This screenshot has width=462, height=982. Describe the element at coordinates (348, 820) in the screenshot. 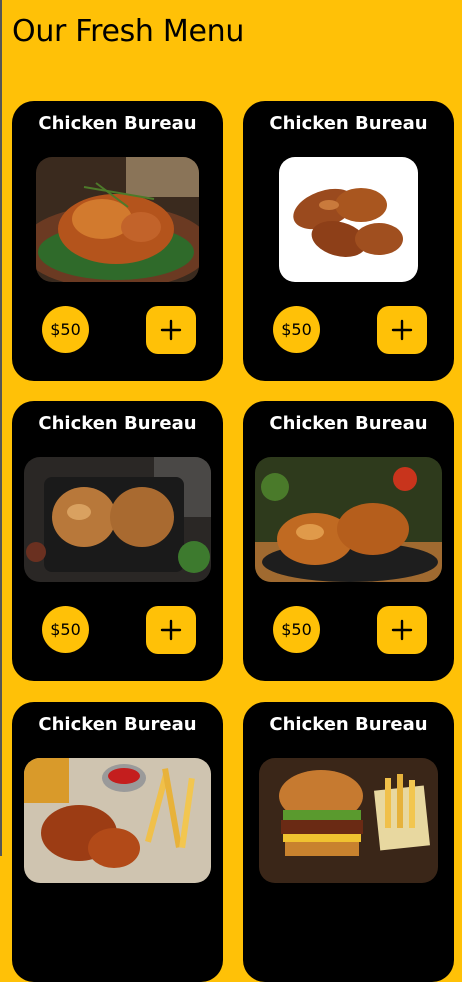

I see `burger-and-fries-image` at that location.